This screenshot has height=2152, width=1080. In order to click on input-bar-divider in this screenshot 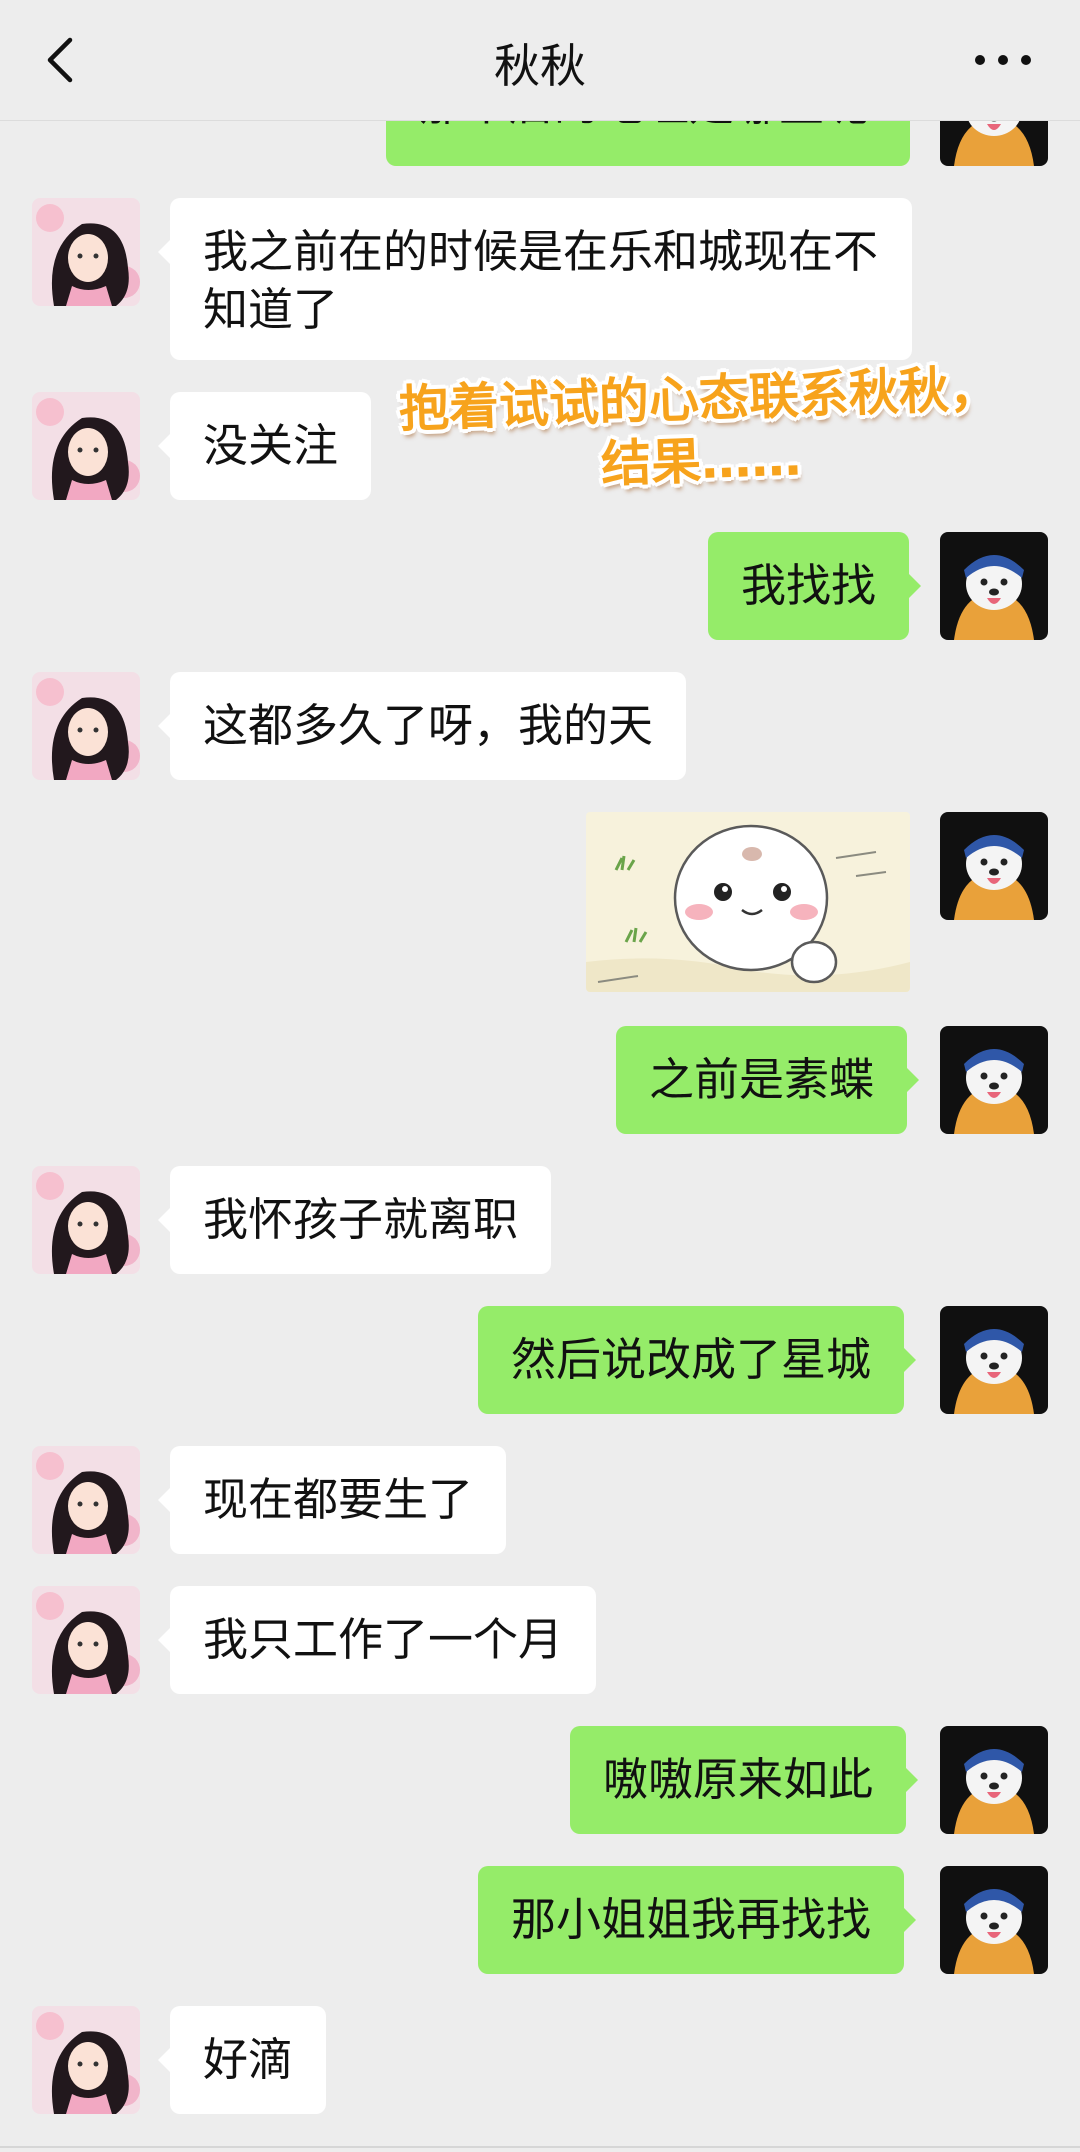, I will do `click(540, 2147)`.